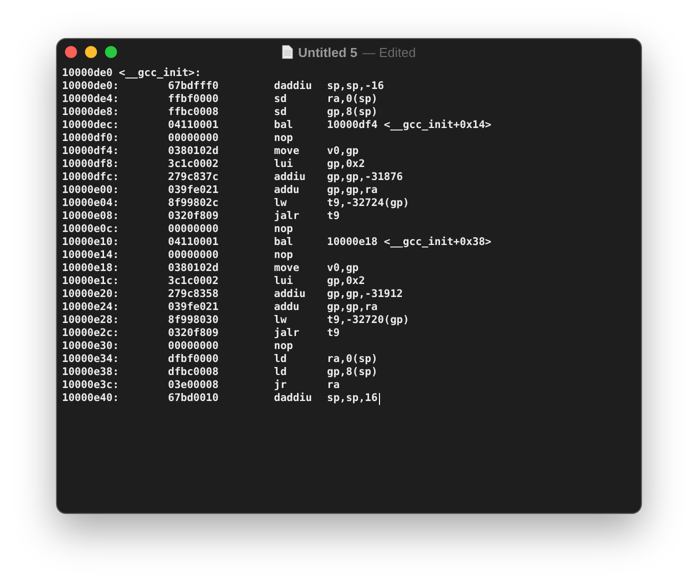 This screenshot has height=588, width=698. I want to click on address-text: 10000de4:, so click(90, 99).